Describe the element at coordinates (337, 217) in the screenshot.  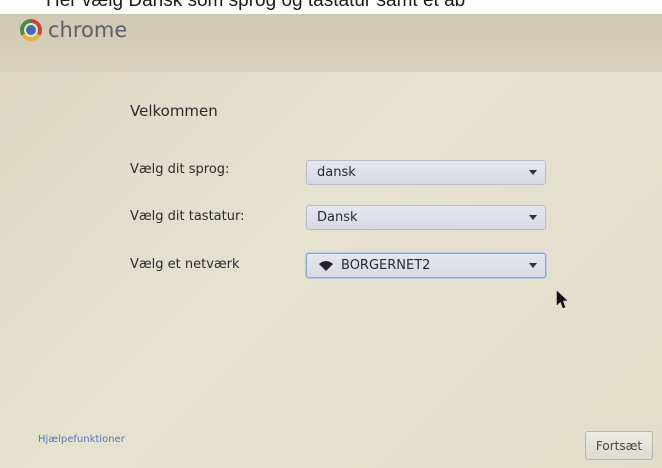
I see `keyboard-value: Dansk` at that location.